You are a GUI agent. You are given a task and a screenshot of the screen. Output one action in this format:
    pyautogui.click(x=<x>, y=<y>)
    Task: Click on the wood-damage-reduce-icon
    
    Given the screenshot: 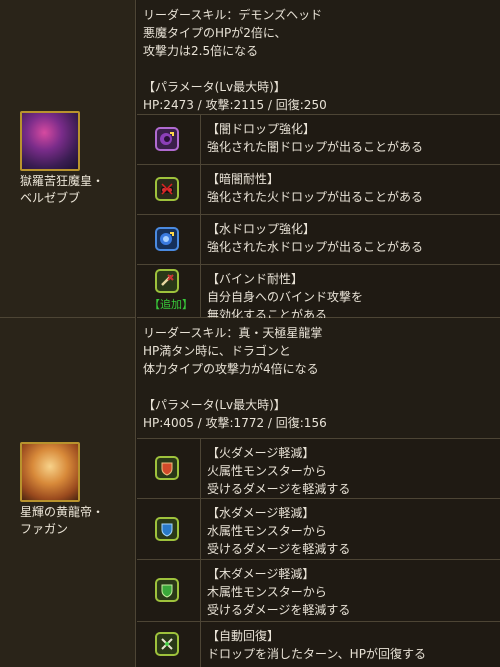 What is the action you would take?
    pyautogui.click(x=167, y=590)
    